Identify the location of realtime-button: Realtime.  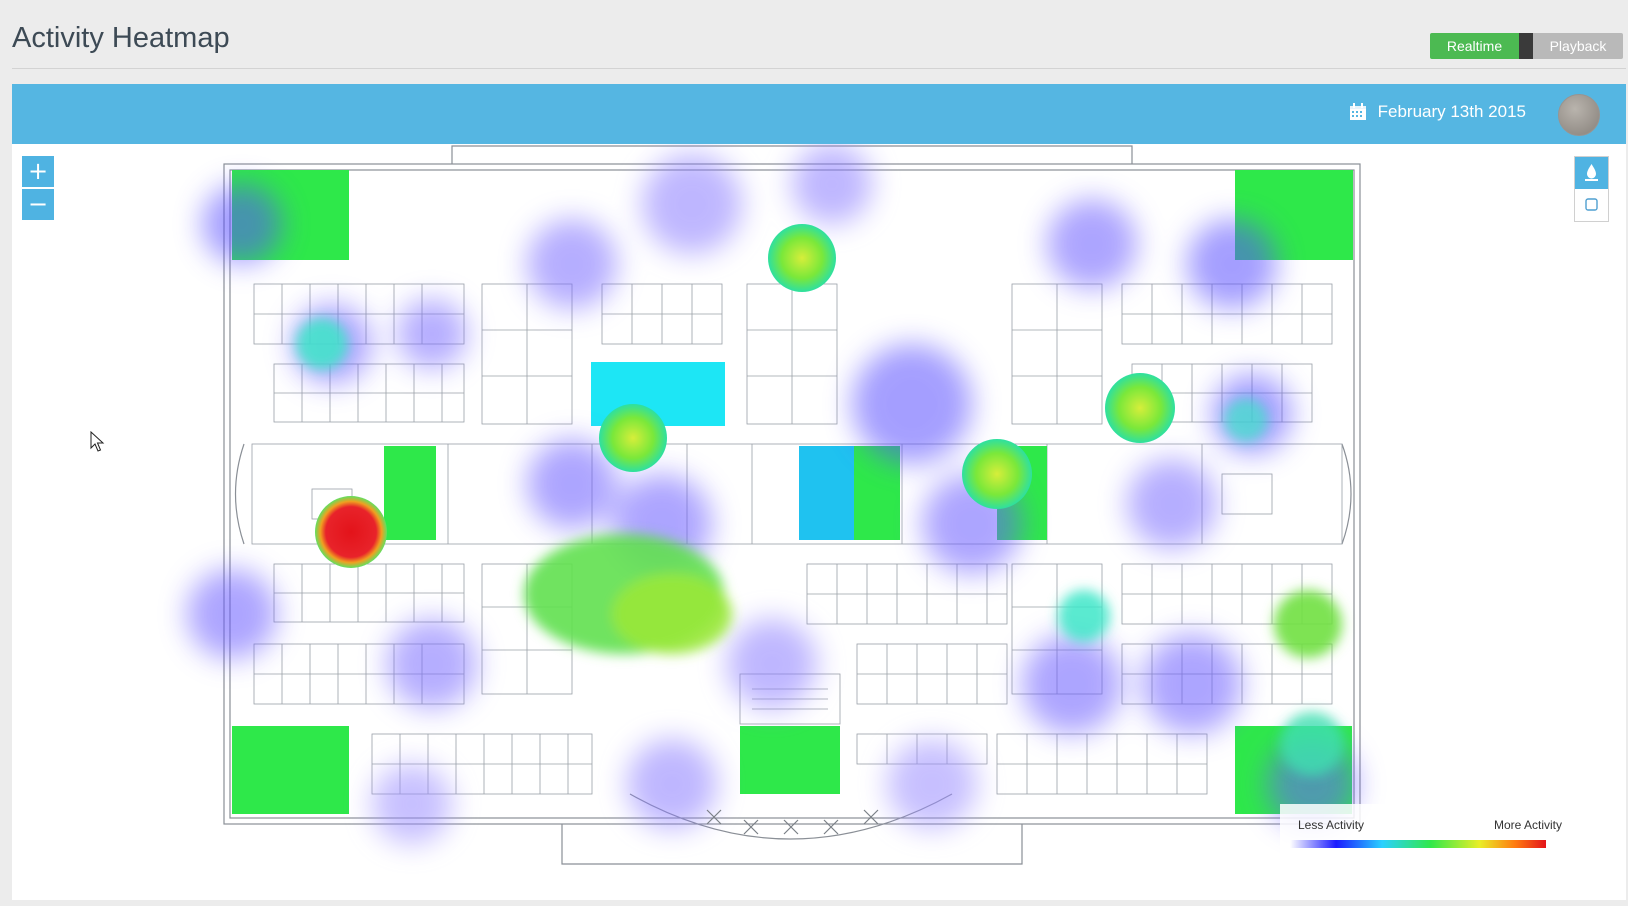
(1474, 46).